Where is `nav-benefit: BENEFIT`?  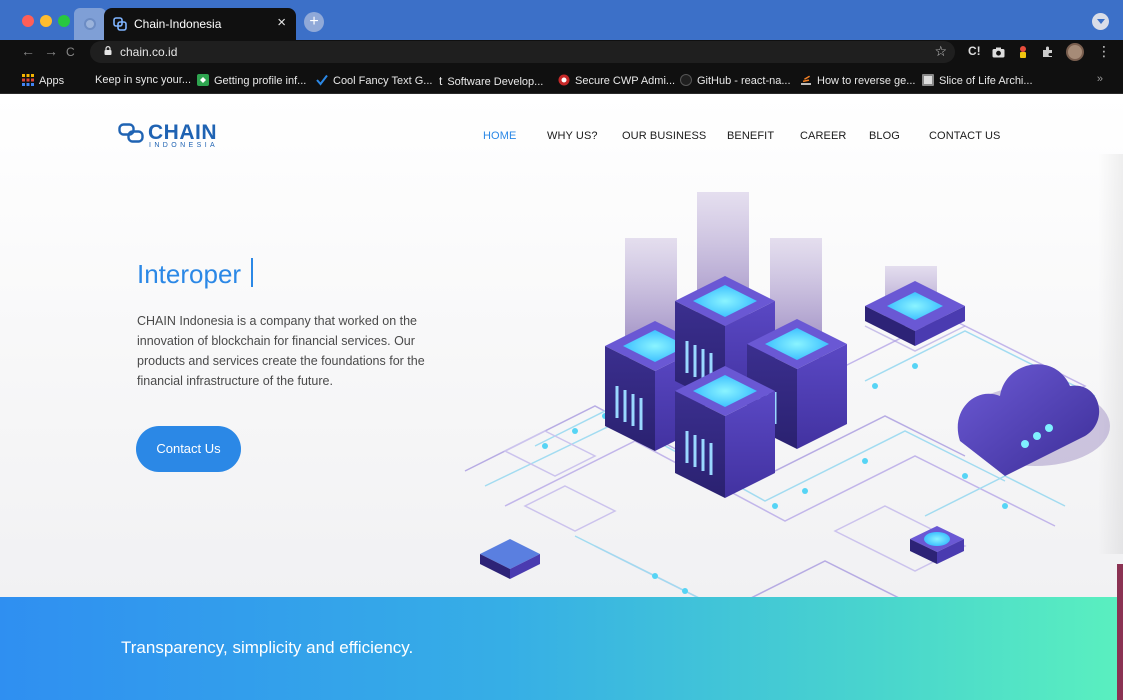
nav-benefit: BENEFIT is located at coordinates (750, 136).